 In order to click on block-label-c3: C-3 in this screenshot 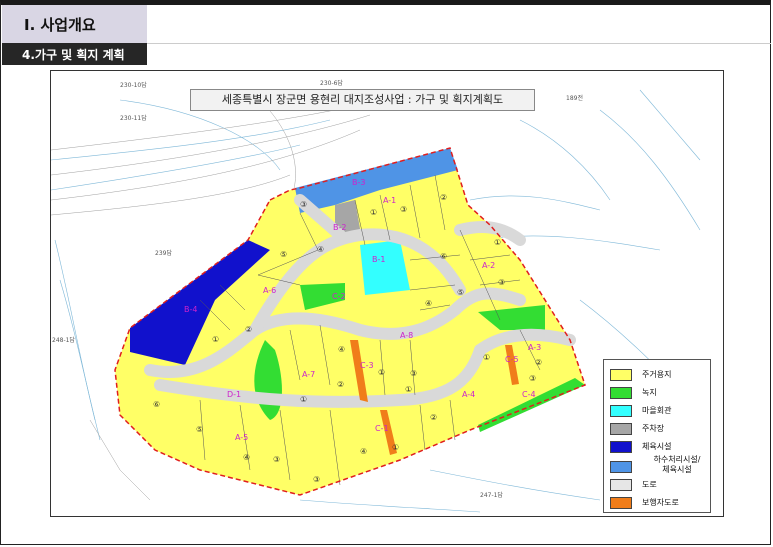, I will do `click(367, 365)`.